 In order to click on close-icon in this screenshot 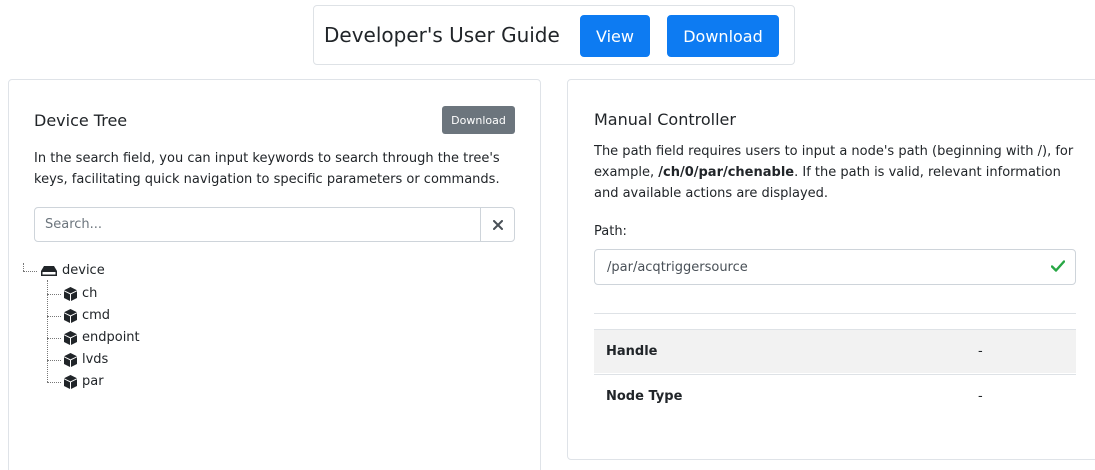, I will do `click(497, 224)`.